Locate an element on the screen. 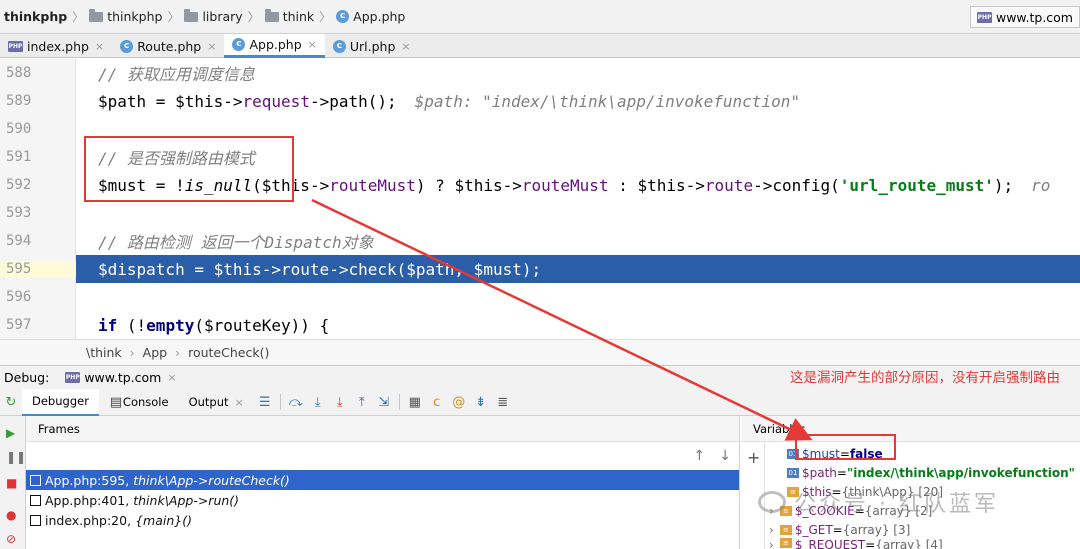 The image size is (1080, 549). resume-icon: ▶ is located at coordinates (10, 433).